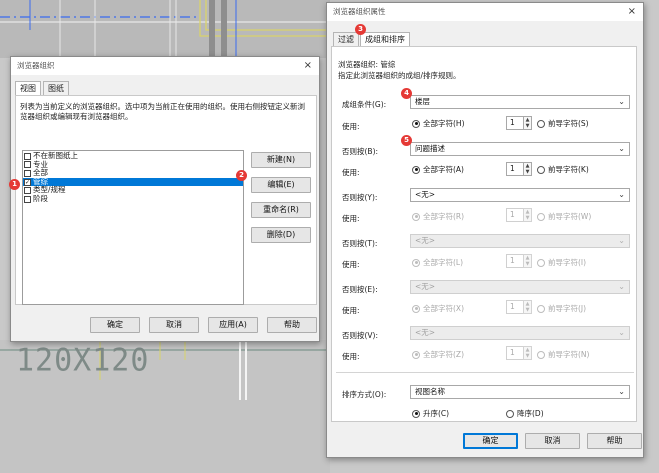 This screenshot has height=473, width=659. Describe the element at coordinates (520, 149) in the screenshot. I see `then-by-select: 问题描述 ⌄` at that location.